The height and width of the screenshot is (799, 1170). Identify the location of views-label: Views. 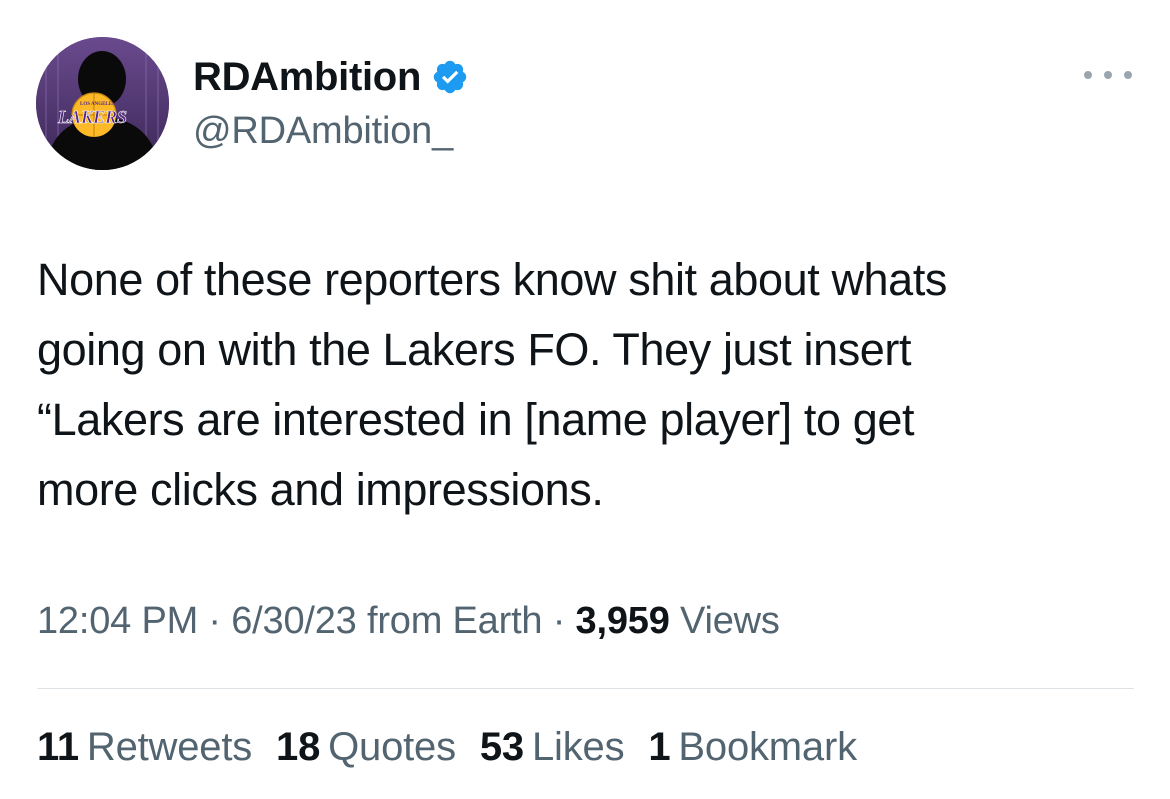
(724, 621).